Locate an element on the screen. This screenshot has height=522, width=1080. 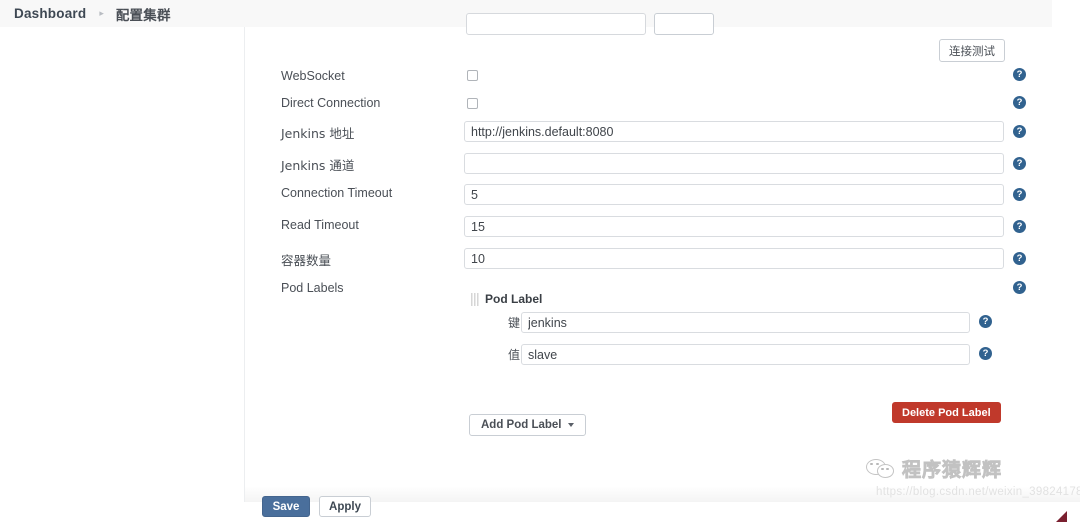
label-jenkins-tunnel: Jenkins 通道 is located at coordinates (318, 165).